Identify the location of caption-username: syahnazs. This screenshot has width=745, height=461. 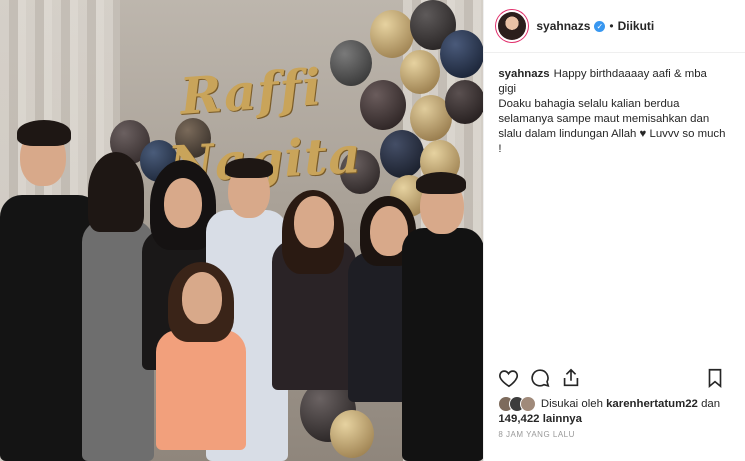
(523, 74).